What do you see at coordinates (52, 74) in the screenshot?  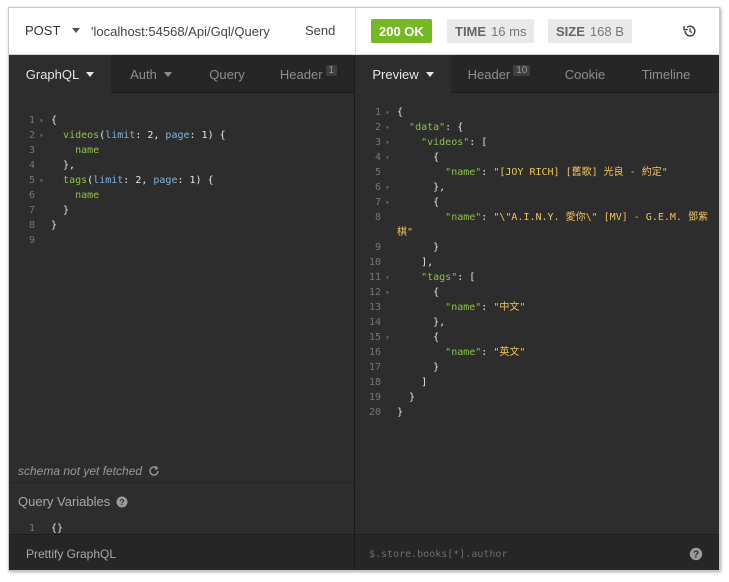 I see `tab-label: GraphQL` at bounding box center [52, 74].